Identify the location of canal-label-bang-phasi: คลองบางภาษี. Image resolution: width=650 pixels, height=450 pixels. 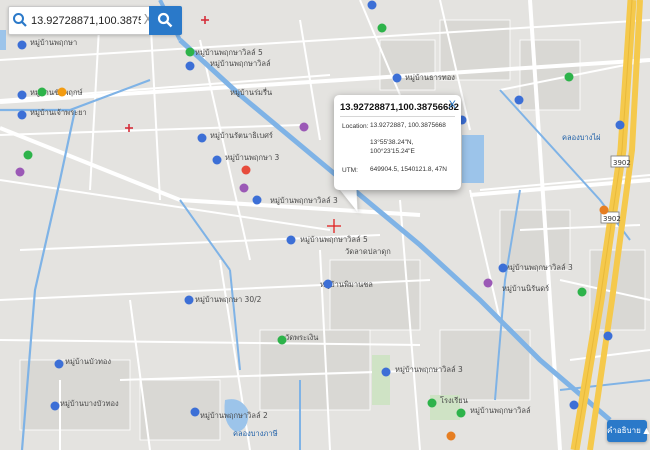
(255, 433).